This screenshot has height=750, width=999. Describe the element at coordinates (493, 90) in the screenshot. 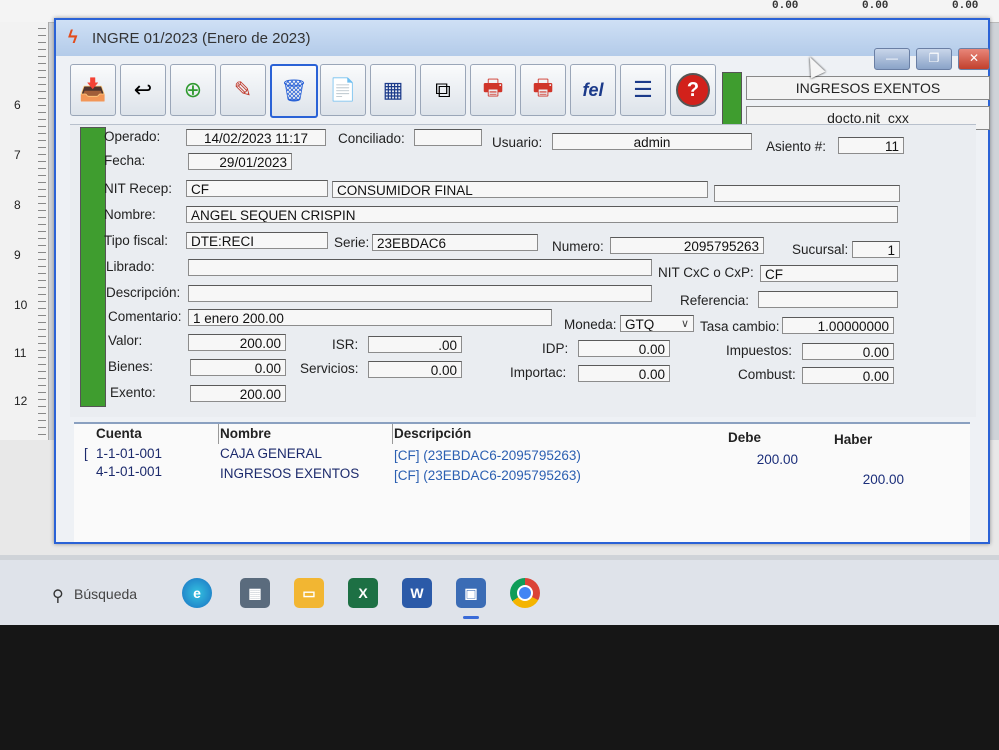

I see `print-button: 🖶` at that location.